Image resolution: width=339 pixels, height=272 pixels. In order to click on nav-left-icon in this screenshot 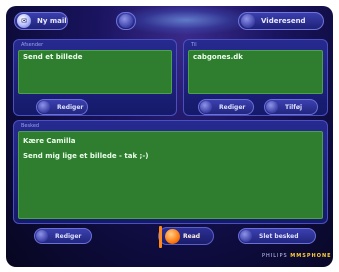, I will do `click(126, 21)`.